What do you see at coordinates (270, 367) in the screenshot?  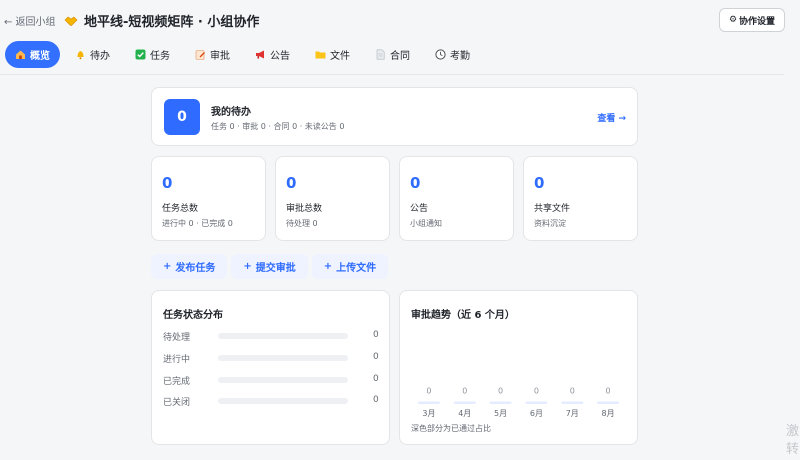 I see `task-status-panel: 任务状态分布 待处理 0 进行中 0 已完成 0 已关闭 0` at bounding box center [270, 367].